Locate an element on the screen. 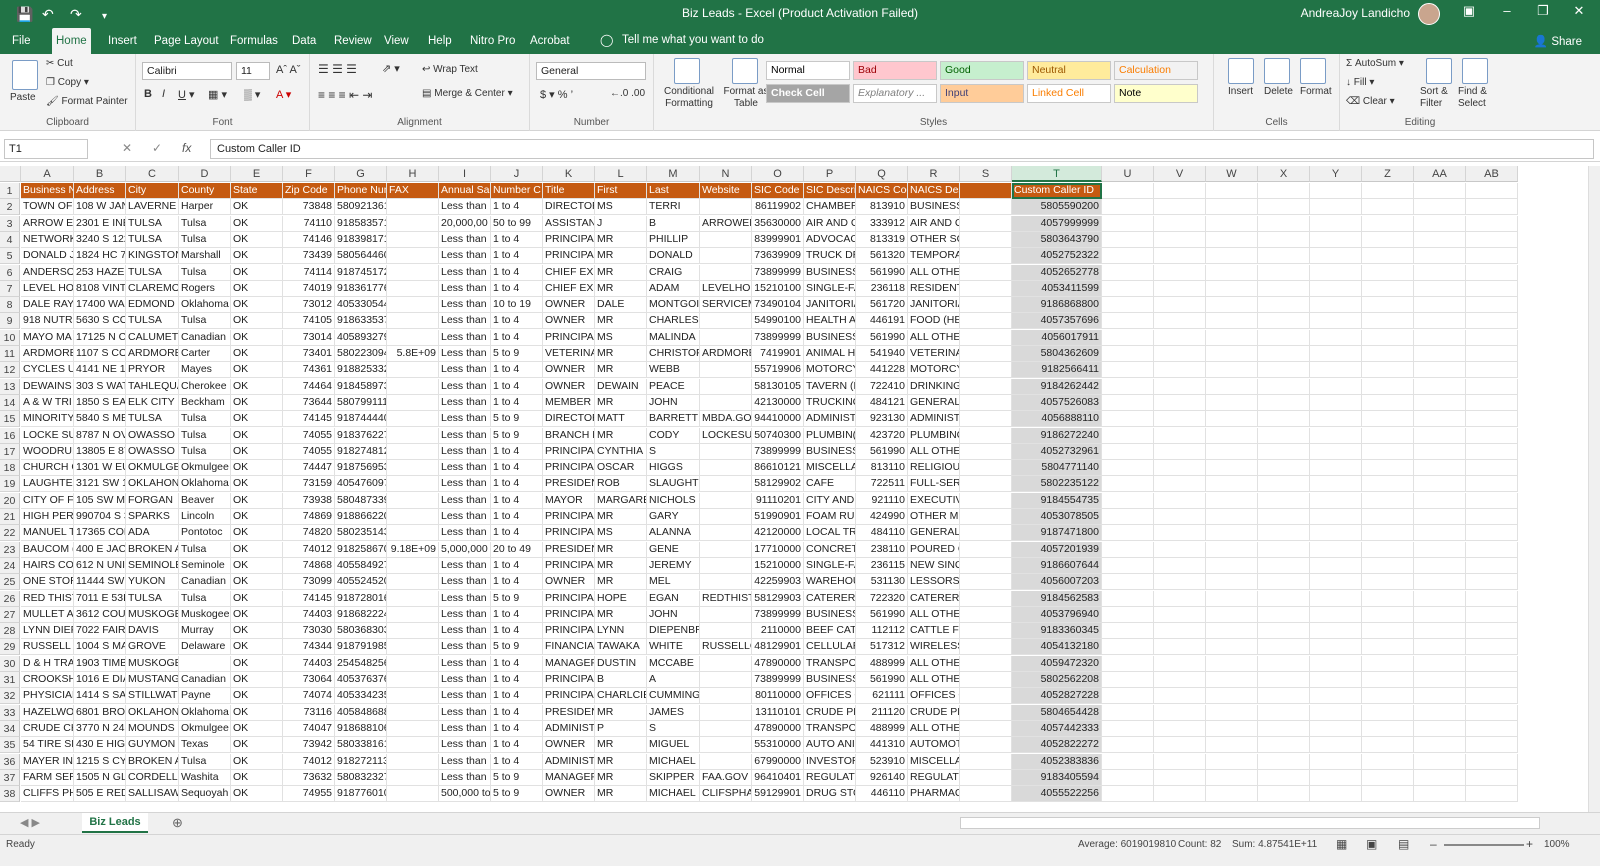 This screenshot has width=1600, height=866. table-cell: MARGARE is located at coordinates (621, 500).